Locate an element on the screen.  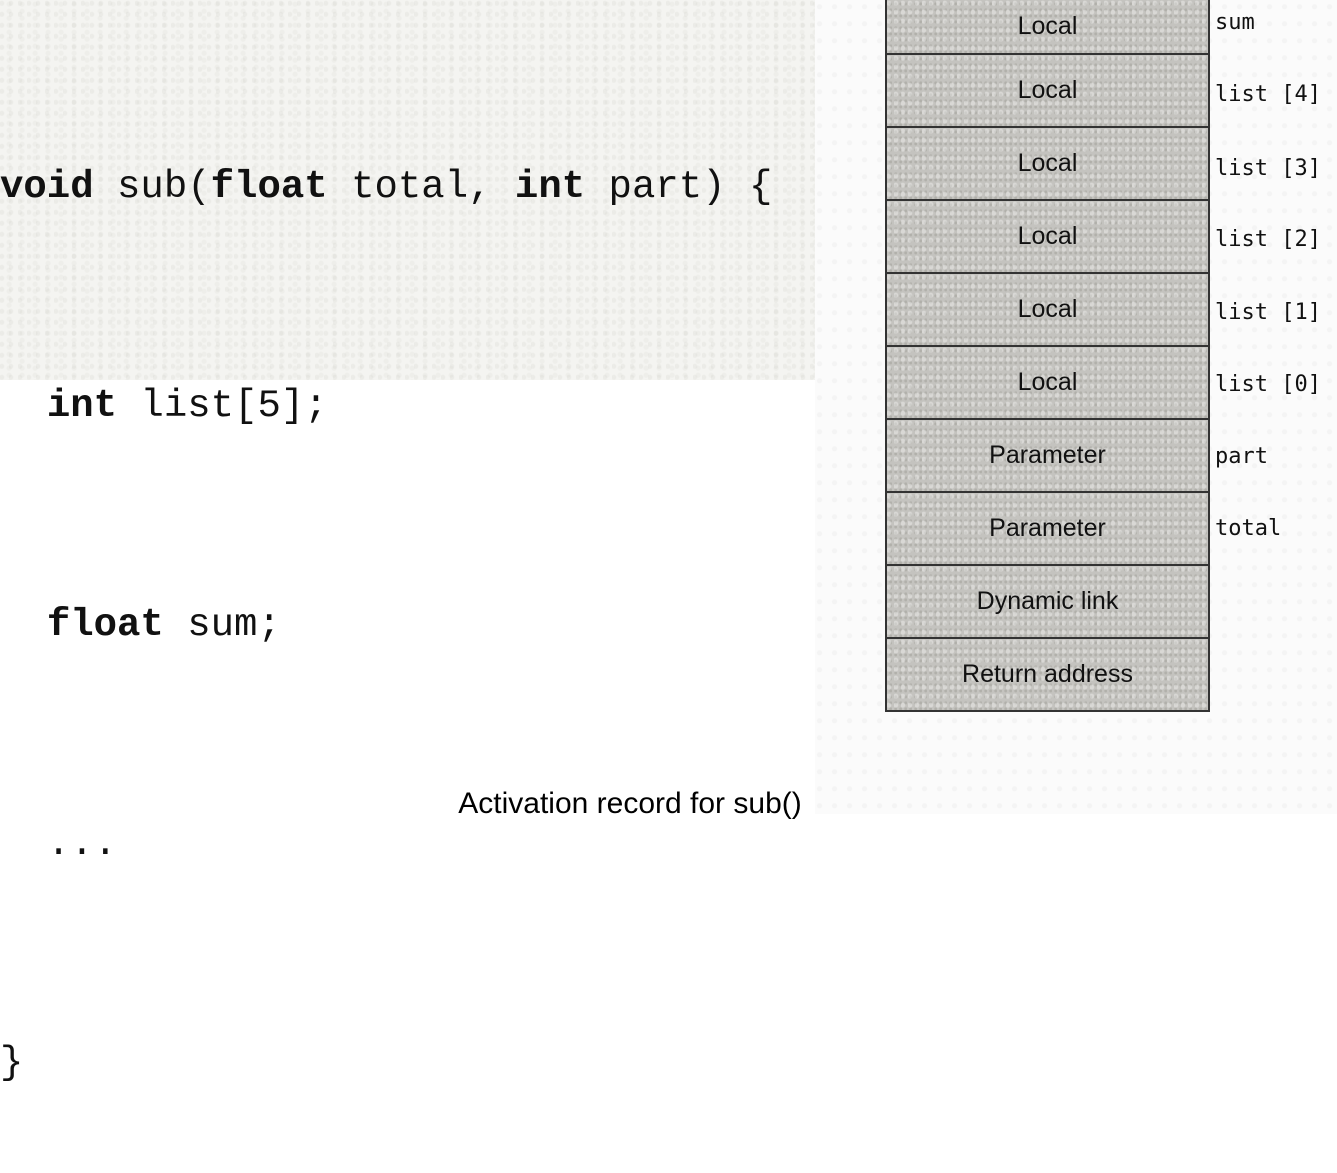
var-label-total: total is located at coordinates (1248, 528).